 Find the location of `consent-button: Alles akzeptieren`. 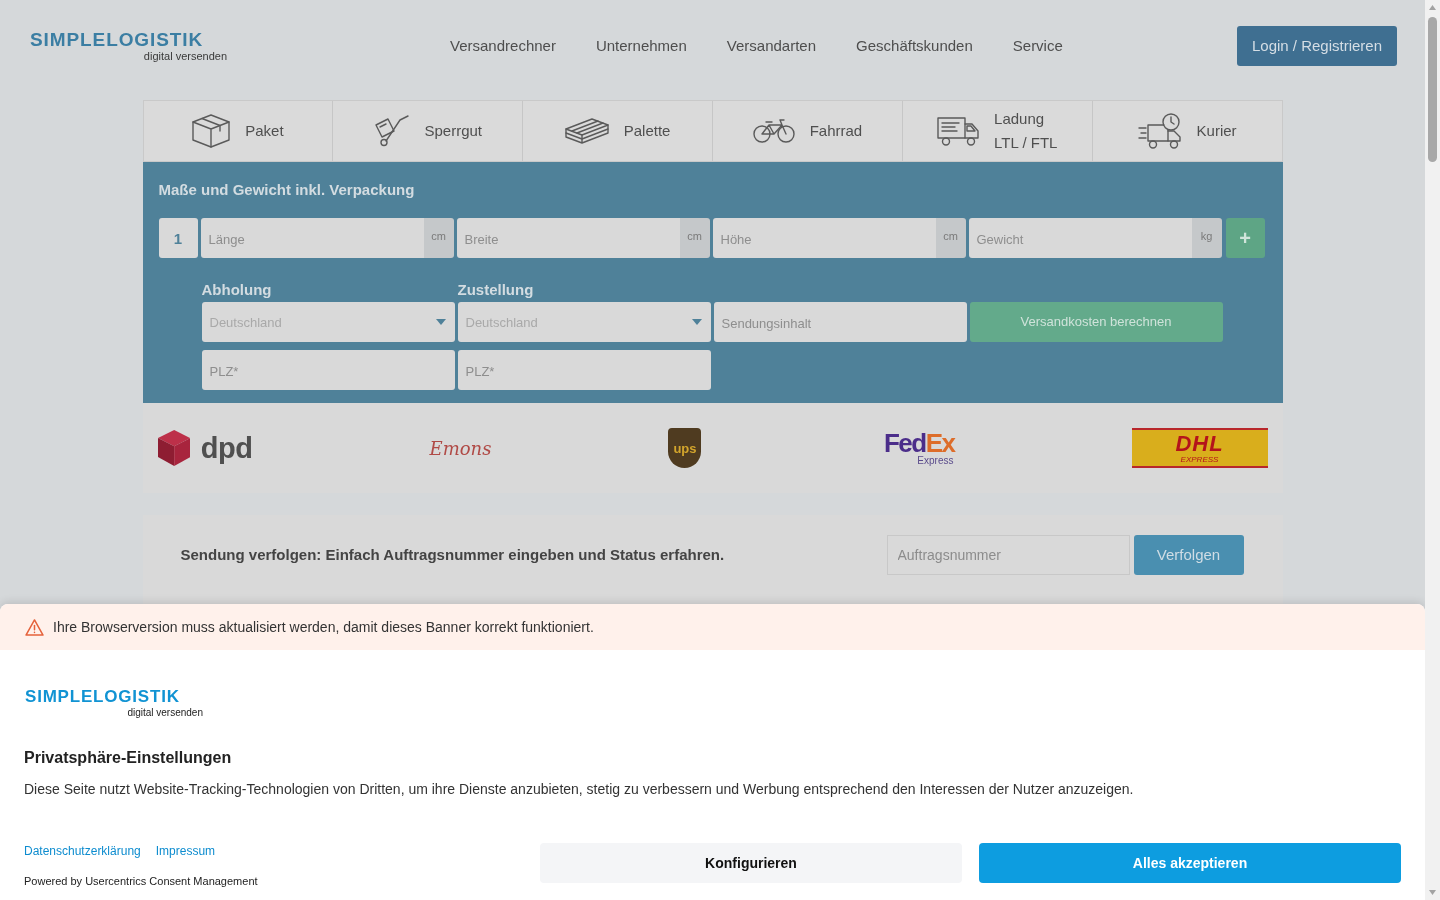

consent-button: Alles akzeptieren is located at coordinates (1190, 863).